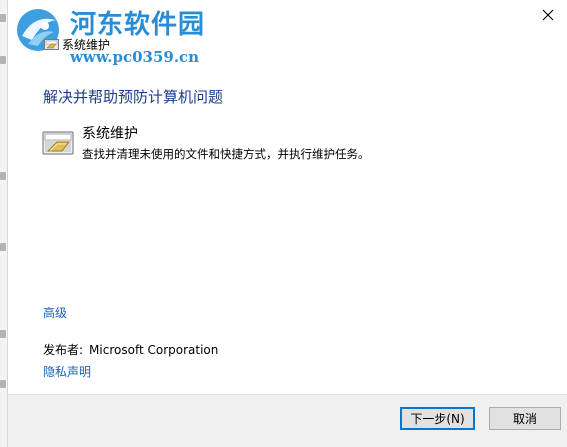 This screenshot has height=447, width=567. Describe the element at coordinates (525, 418) in the screenshot. I see `cancel-button: 取消` at that location.